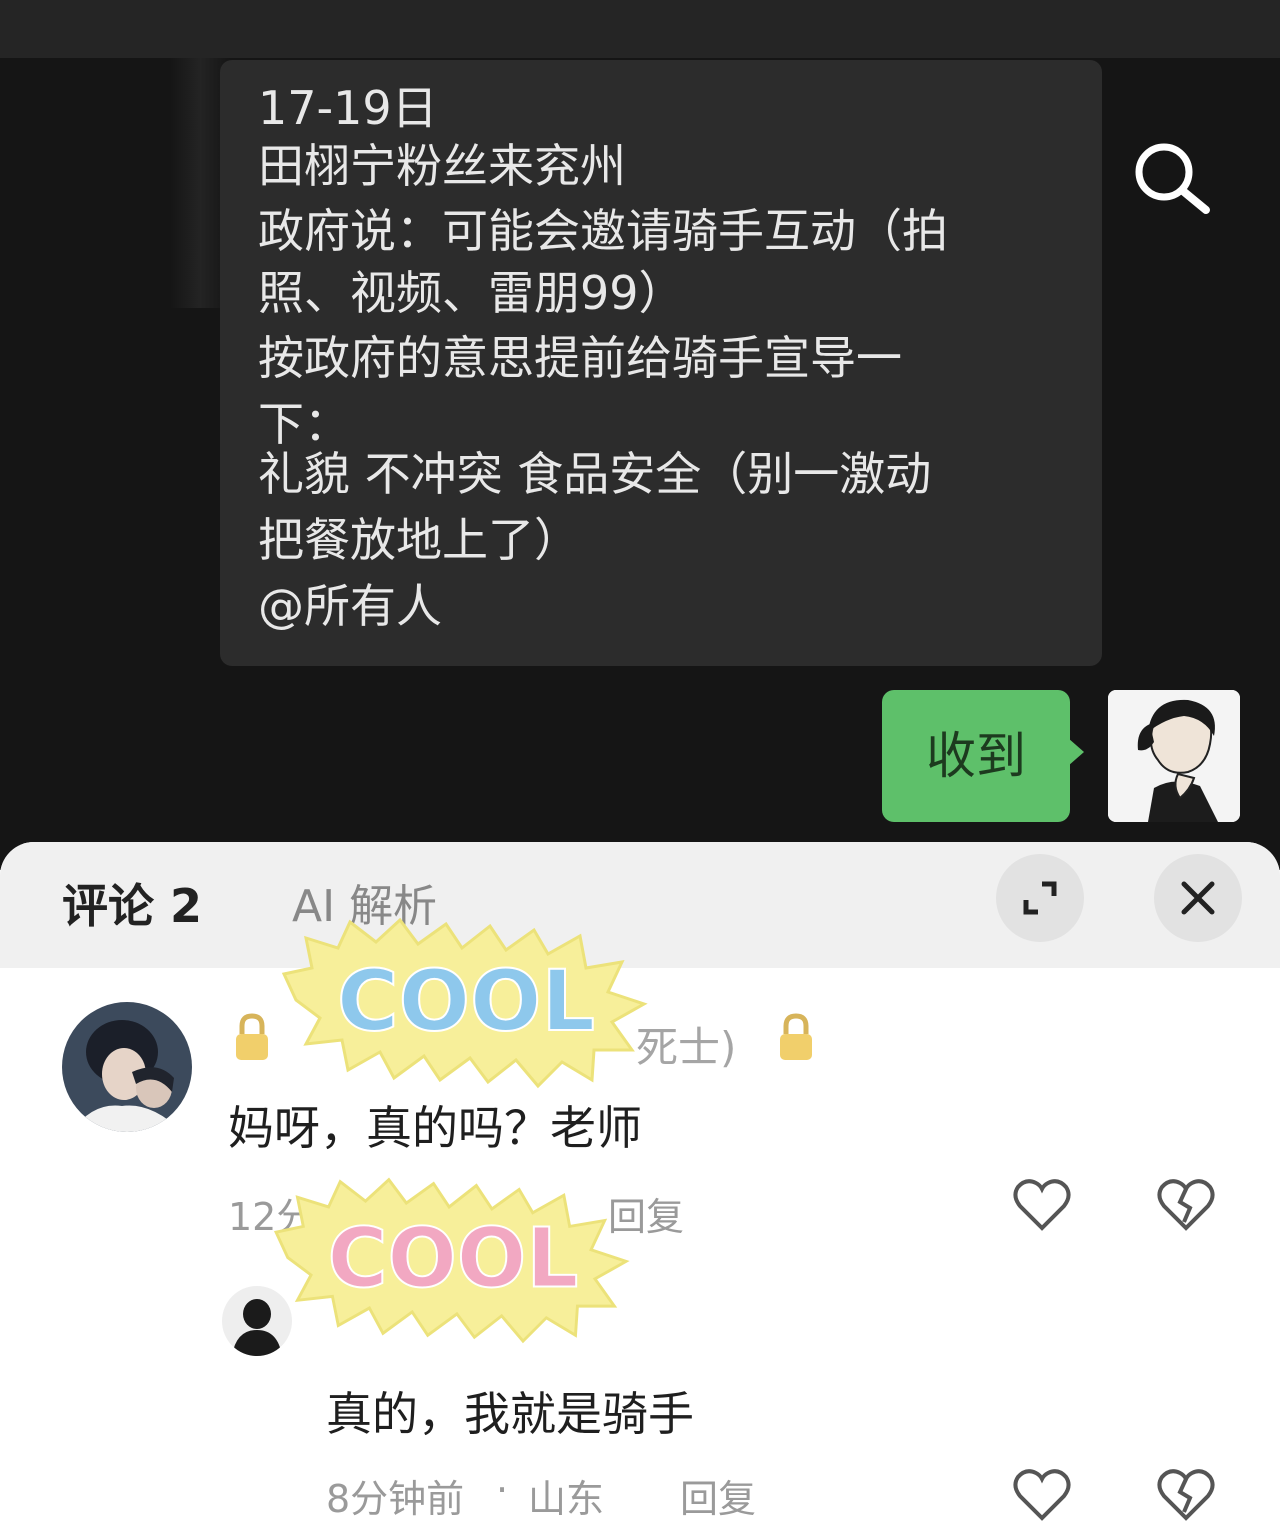  What do you see at coordinates (640, 29) in the screenshot?
I see `status-strip` at bounding box center [640, 29].